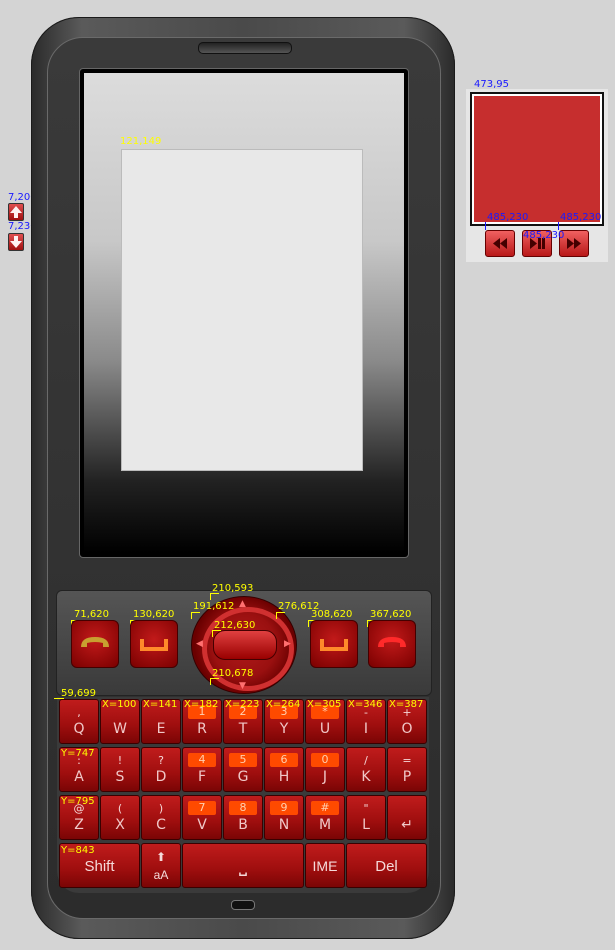 The width and height of the screenshot is (615, 950). Describe the element at coordinates (120, 760) in the screenshot. I see `key-secondary-label: !` at that location.